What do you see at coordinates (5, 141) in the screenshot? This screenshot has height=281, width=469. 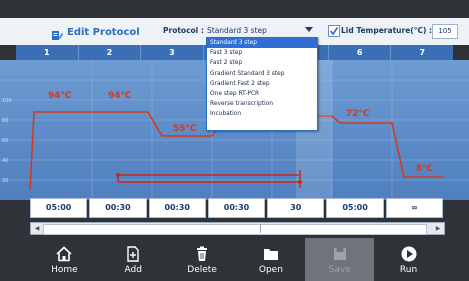 I see `svg-text: 60` at bounding box center [5, 141].